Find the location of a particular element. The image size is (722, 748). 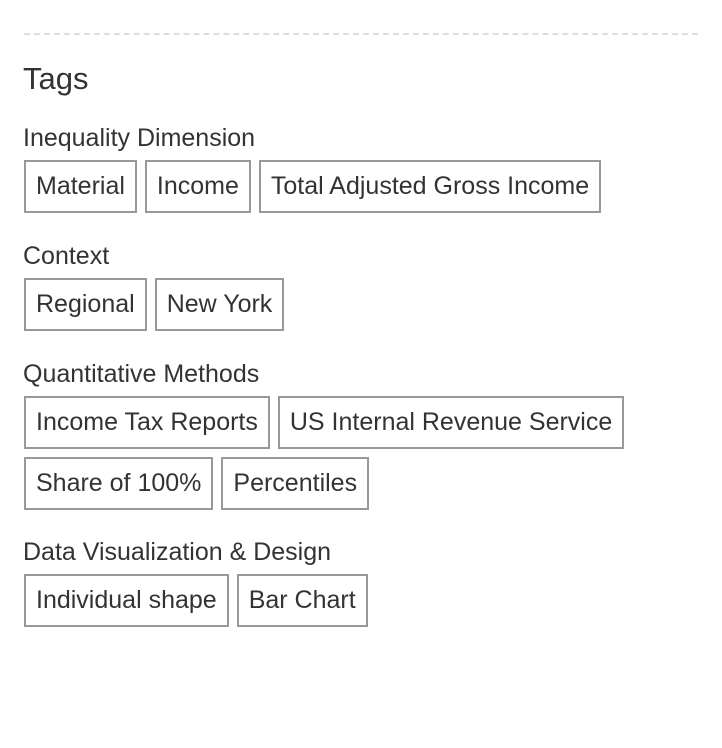

tag-total-adjusted-gross-income: Total Adjusted Gross Income is located at coordinates (430, 186).